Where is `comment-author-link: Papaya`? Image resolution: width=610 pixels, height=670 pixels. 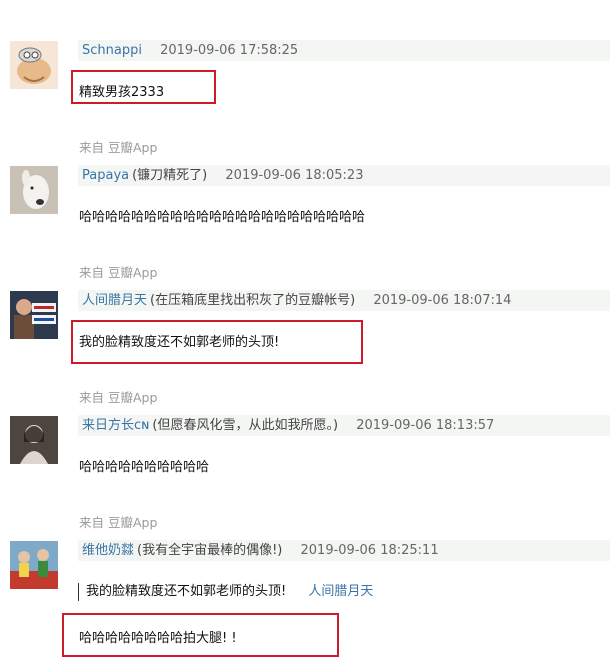 comment-author-link: Papaya is located at coordinates (105, 175).